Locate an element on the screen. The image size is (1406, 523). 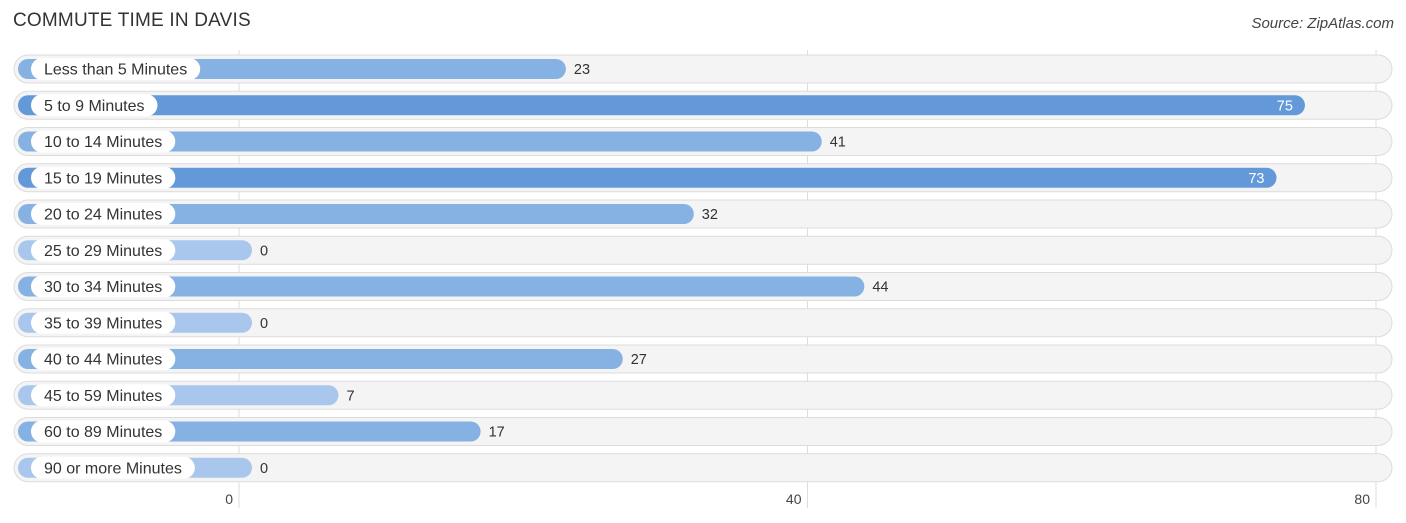
bar-label: 90 or more Minutes is located at coordinates (113, 468).